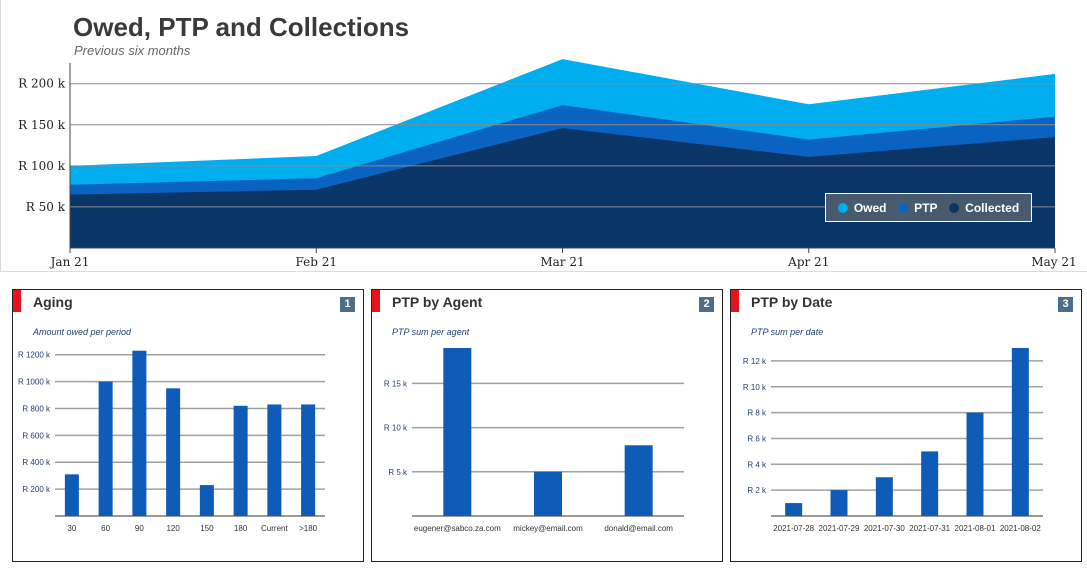 The width and height of the screenshot is (1087, 568). What do you see at coordinates (842, 207) in the screenshot?
I see `legend-dot-owed` at bounding box center [842, 207].